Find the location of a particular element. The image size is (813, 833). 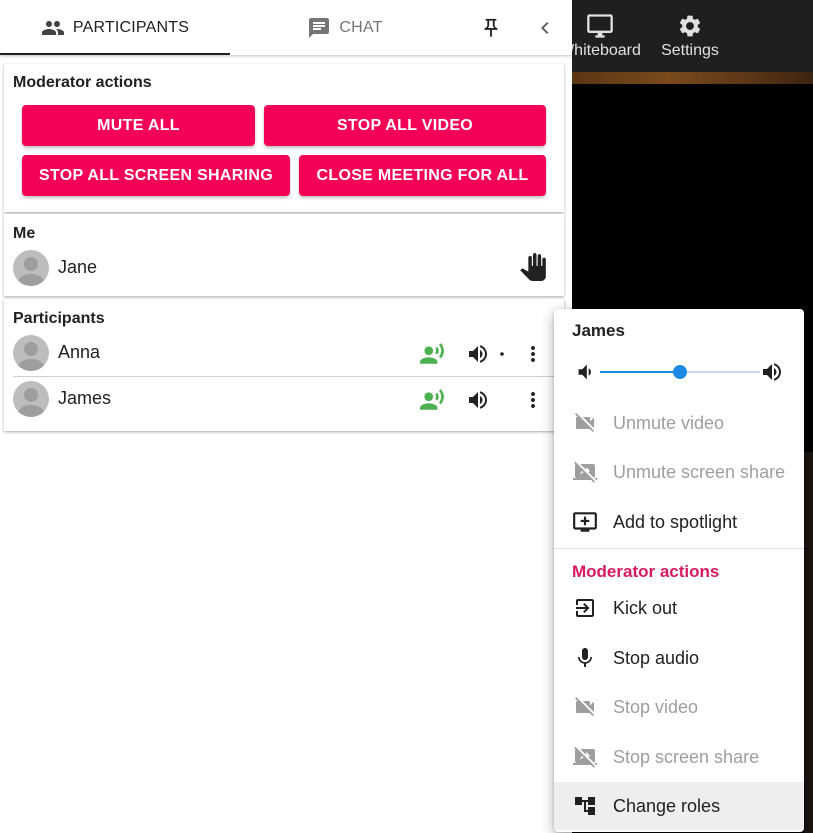

gear-icon is located at coordinates (690, 26).